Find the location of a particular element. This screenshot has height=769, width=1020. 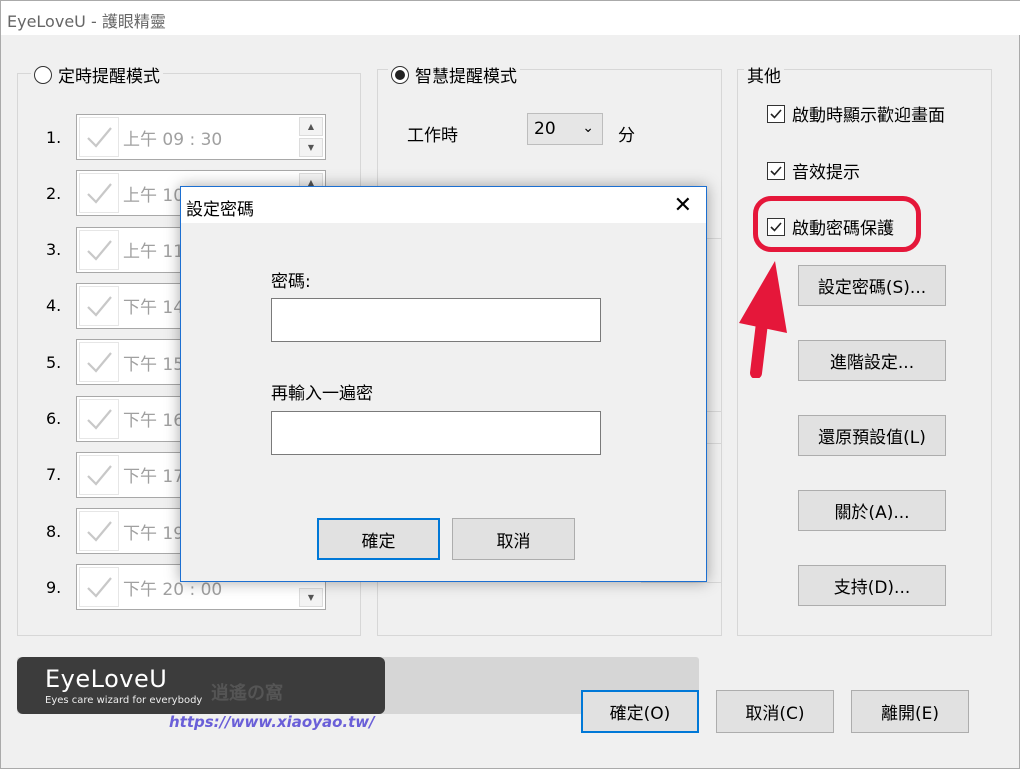

confirm-password-label: 再輸入一遍密 is located at coordinates (322, 394).